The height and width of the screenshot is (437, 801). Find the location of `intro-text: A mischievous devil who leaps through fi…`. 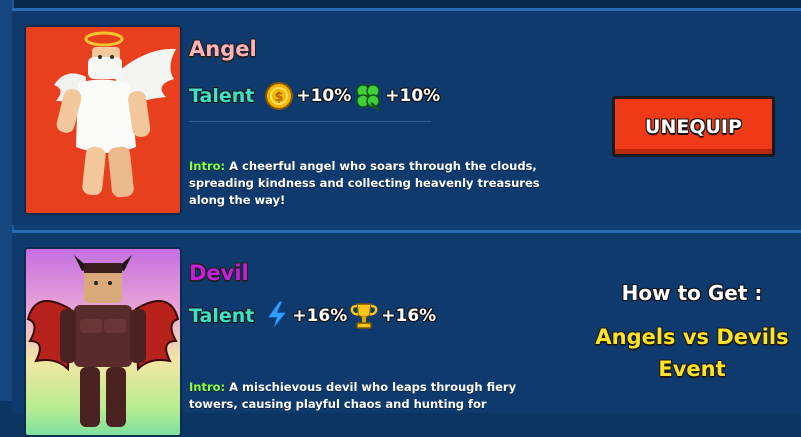

intro-text: A mischievous devil who leaps through fi… is located at coordinates (353, 395).